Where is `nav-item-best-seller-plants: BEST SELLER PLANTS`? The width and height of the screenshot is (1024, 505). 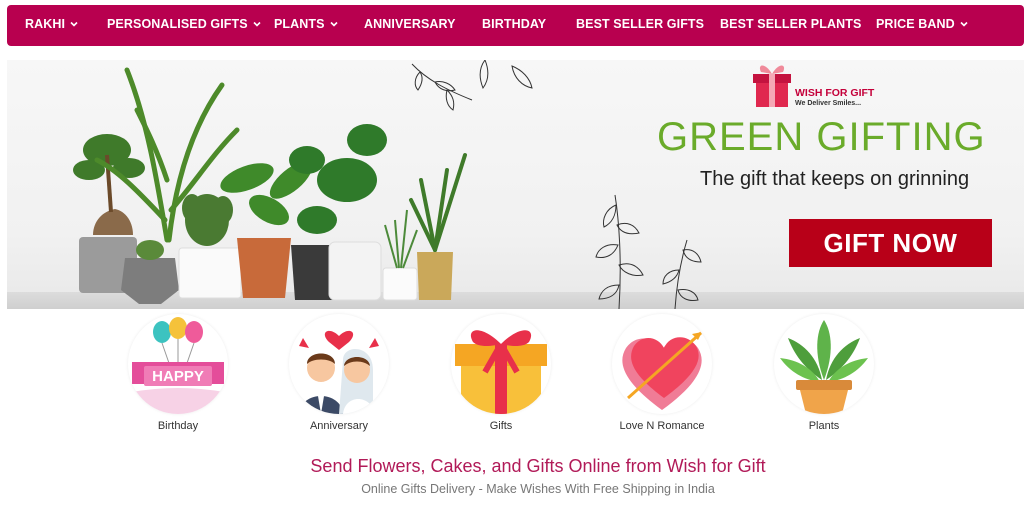 nav-item-best-seller-plants: BEST SELLER PLANTS is located at coordinates (790, 24).